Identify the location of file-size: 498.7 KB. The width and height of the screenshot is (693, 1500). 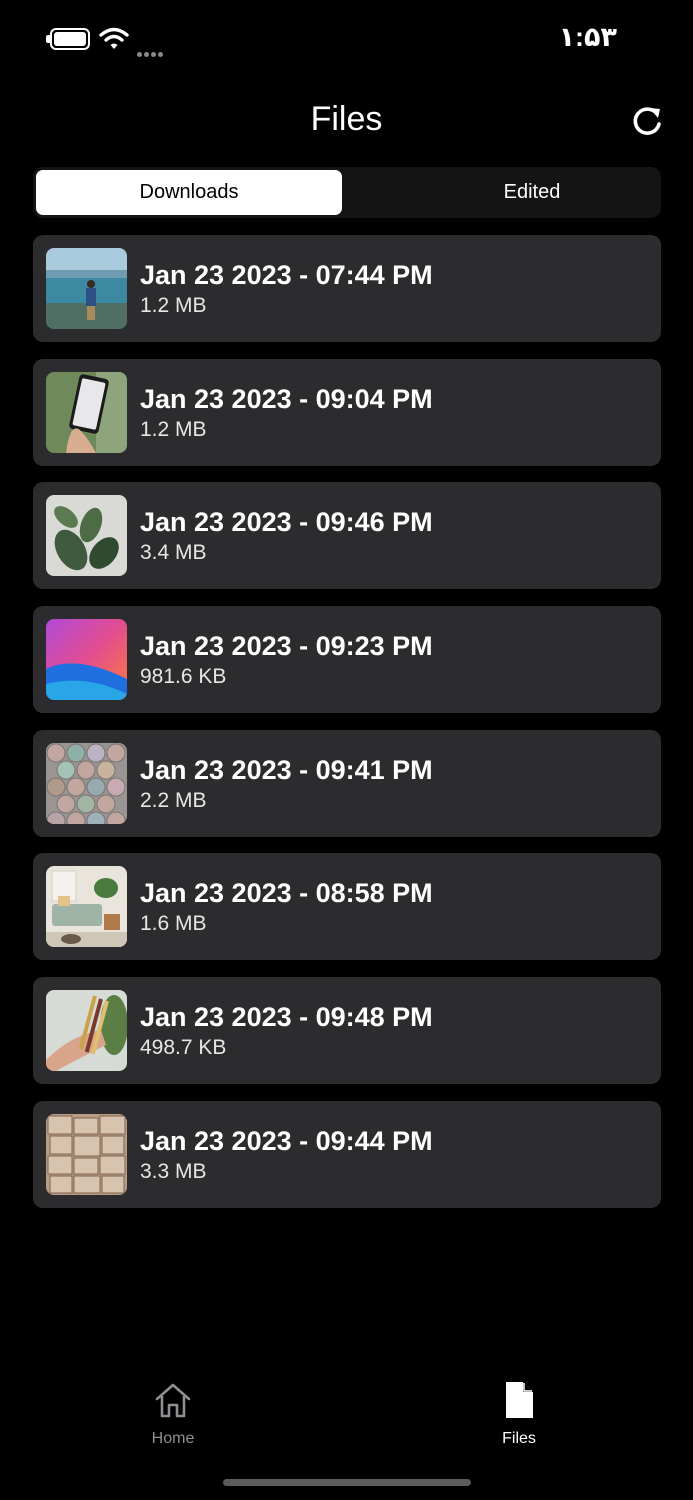
(183, 1048).